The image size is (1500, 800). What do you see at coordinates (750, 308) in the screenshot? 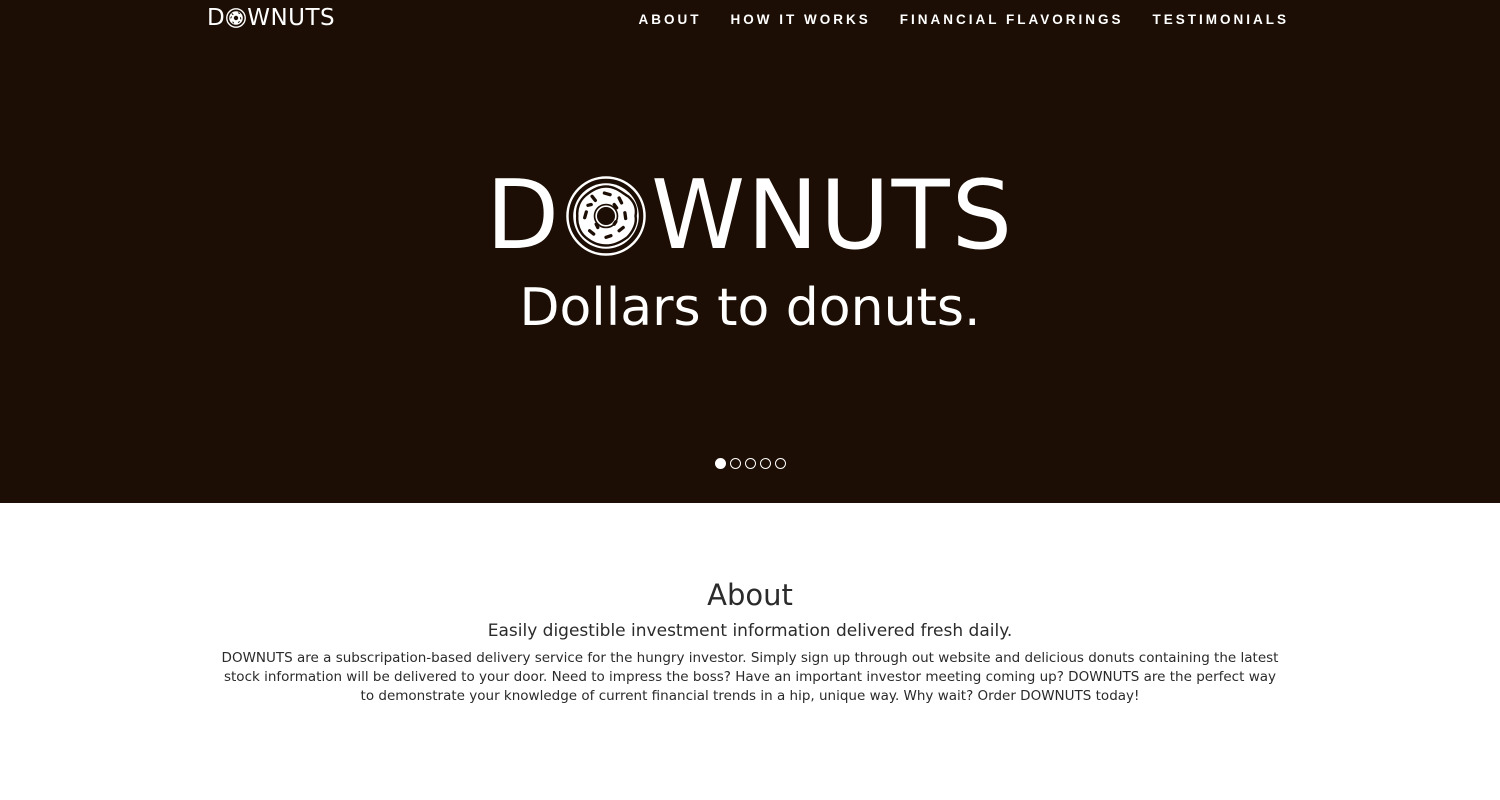
I see `hero-tagline: Dollars to donuts.` at bounding box center [750, 308].